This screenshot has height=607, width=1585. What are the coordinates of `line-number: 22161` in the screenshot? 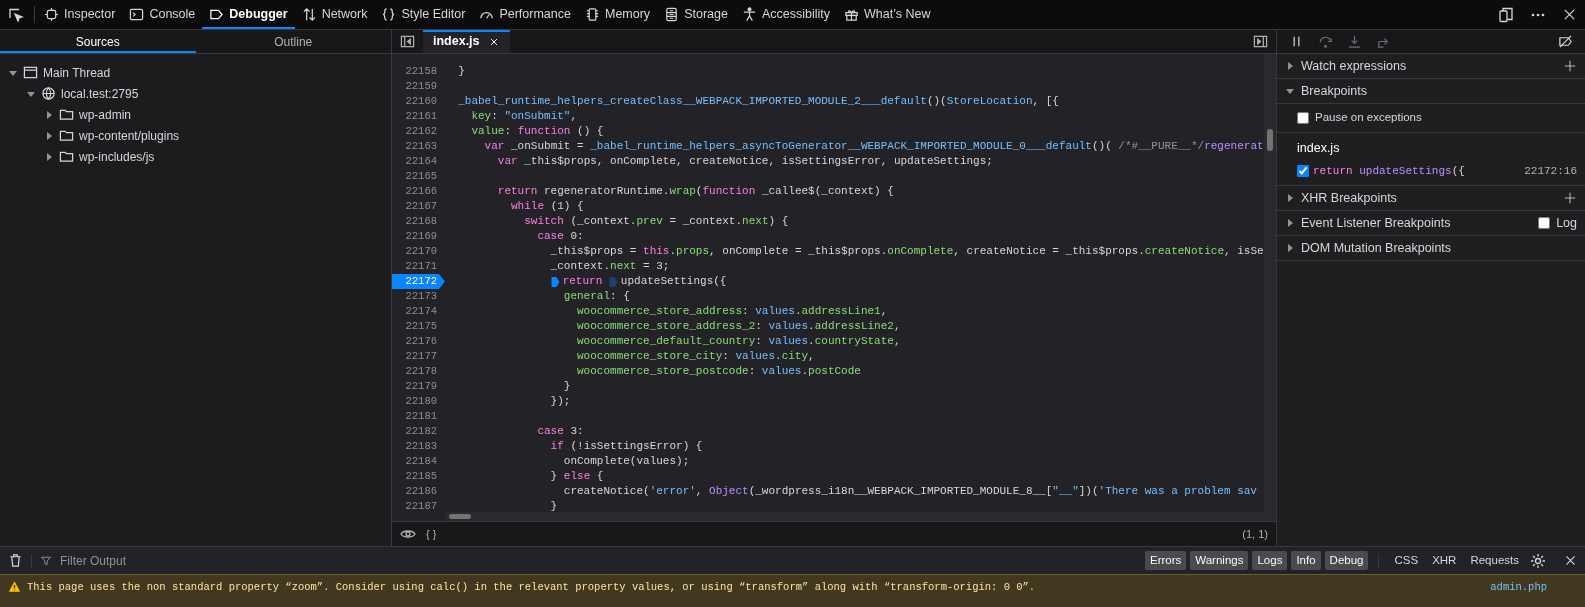 It's located at (418, 116).